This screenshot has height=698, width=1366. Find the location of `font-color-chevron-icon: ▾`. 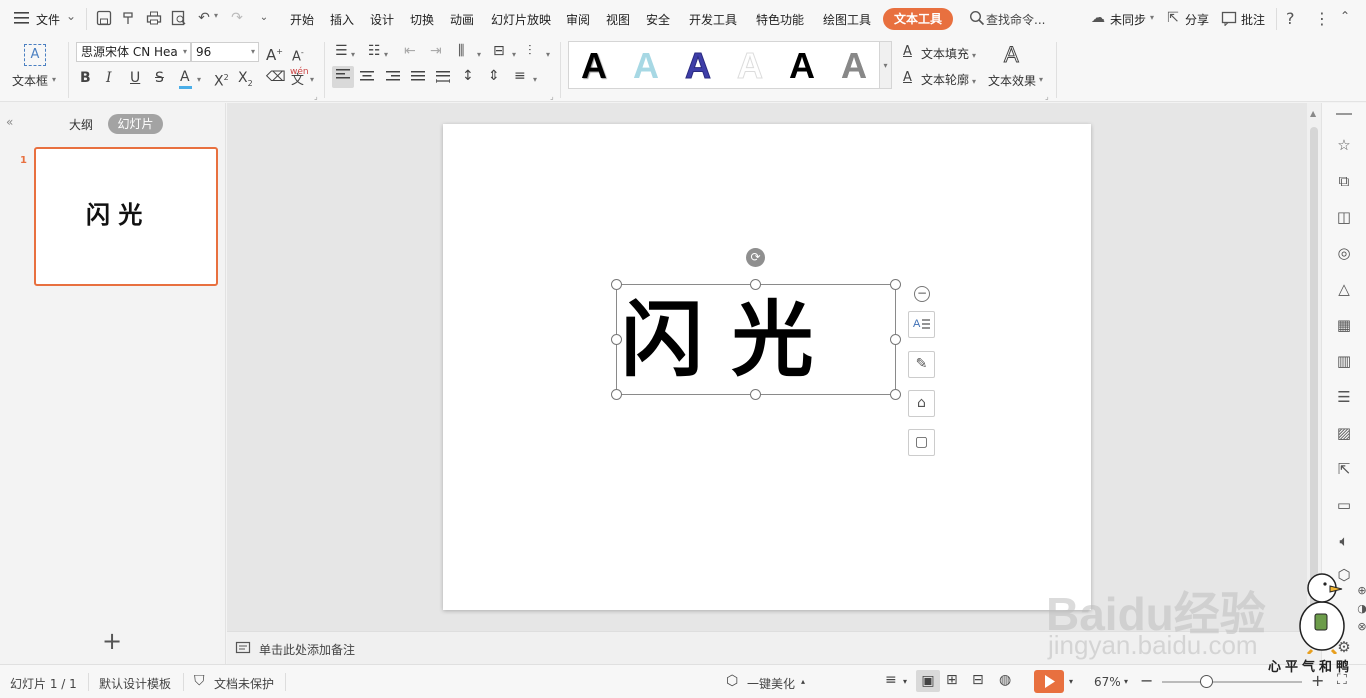

font-color-chevron-icon: ▾ is located at coordinates (199, 80).